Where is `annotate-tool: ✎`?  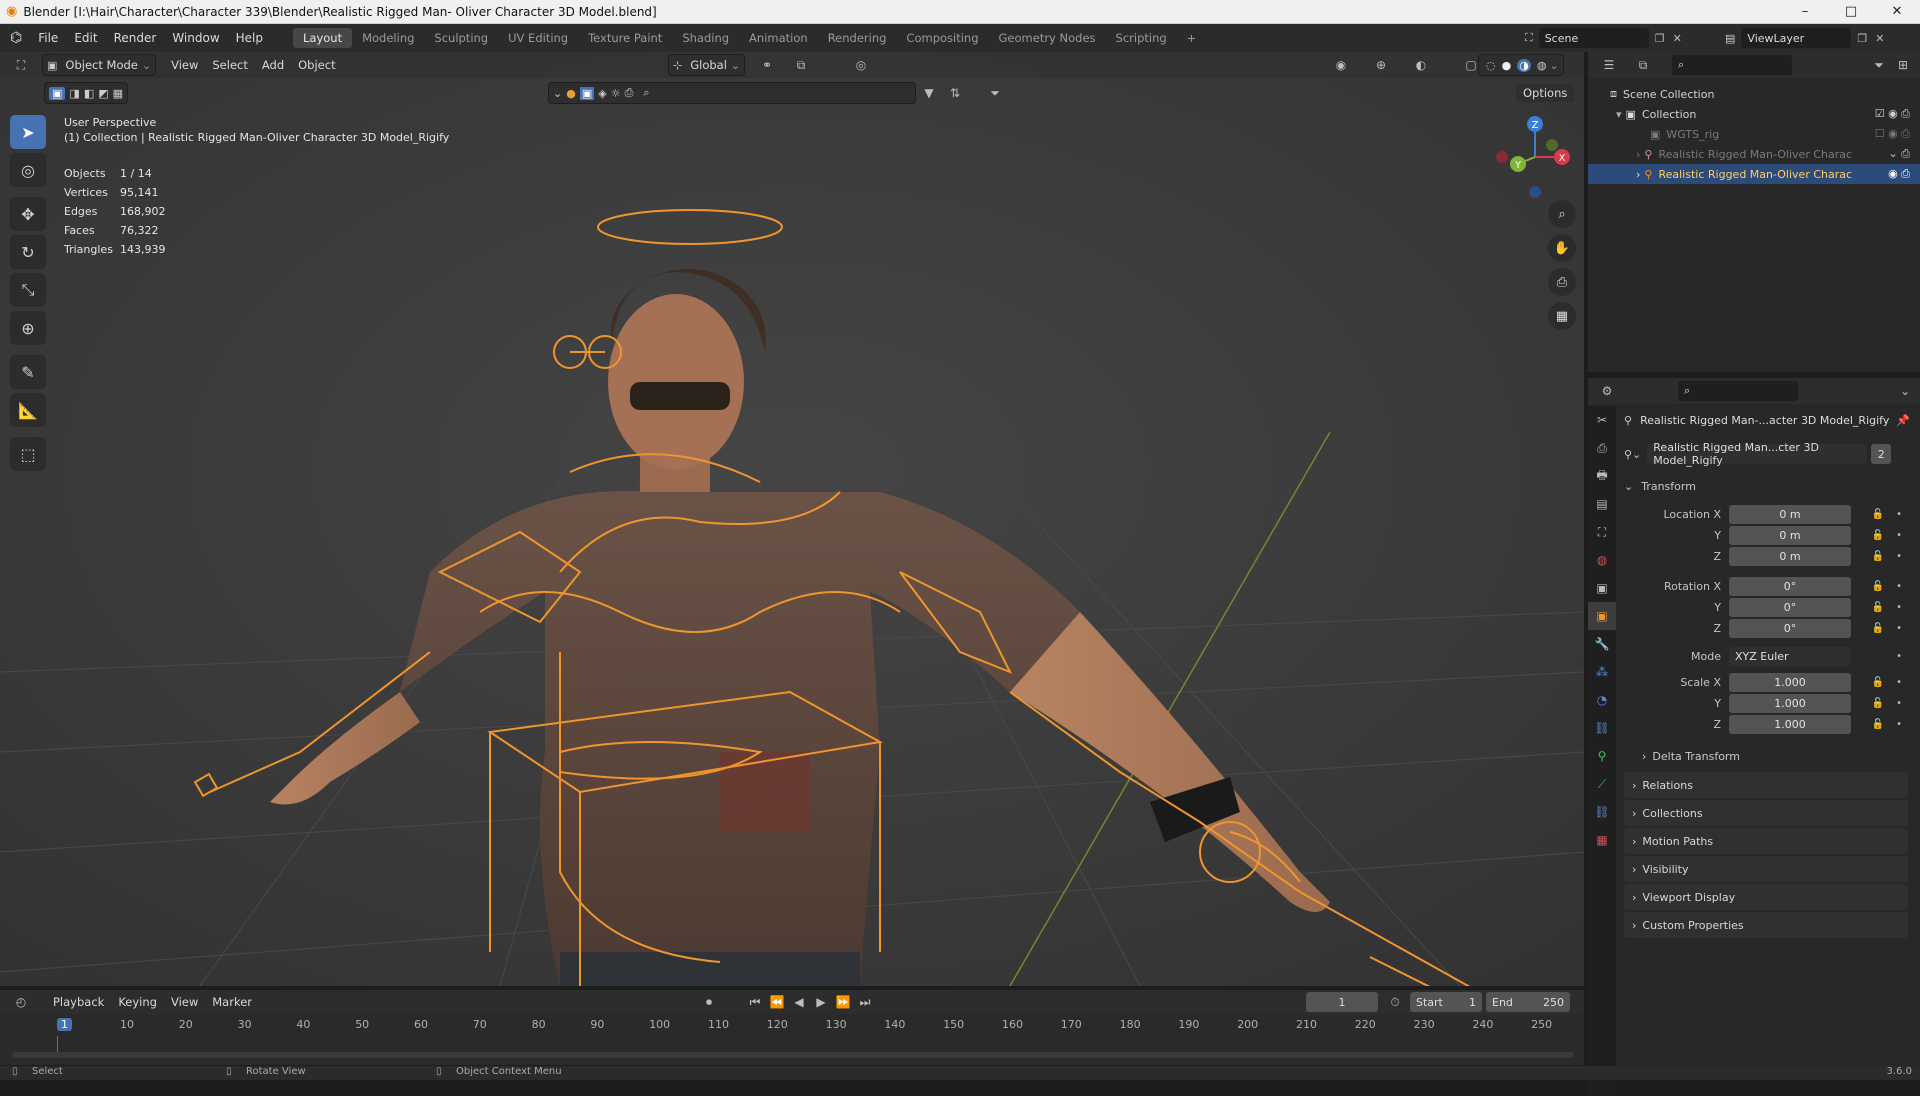 annotate-tool: ✎ is located at coordinates (28, 372).